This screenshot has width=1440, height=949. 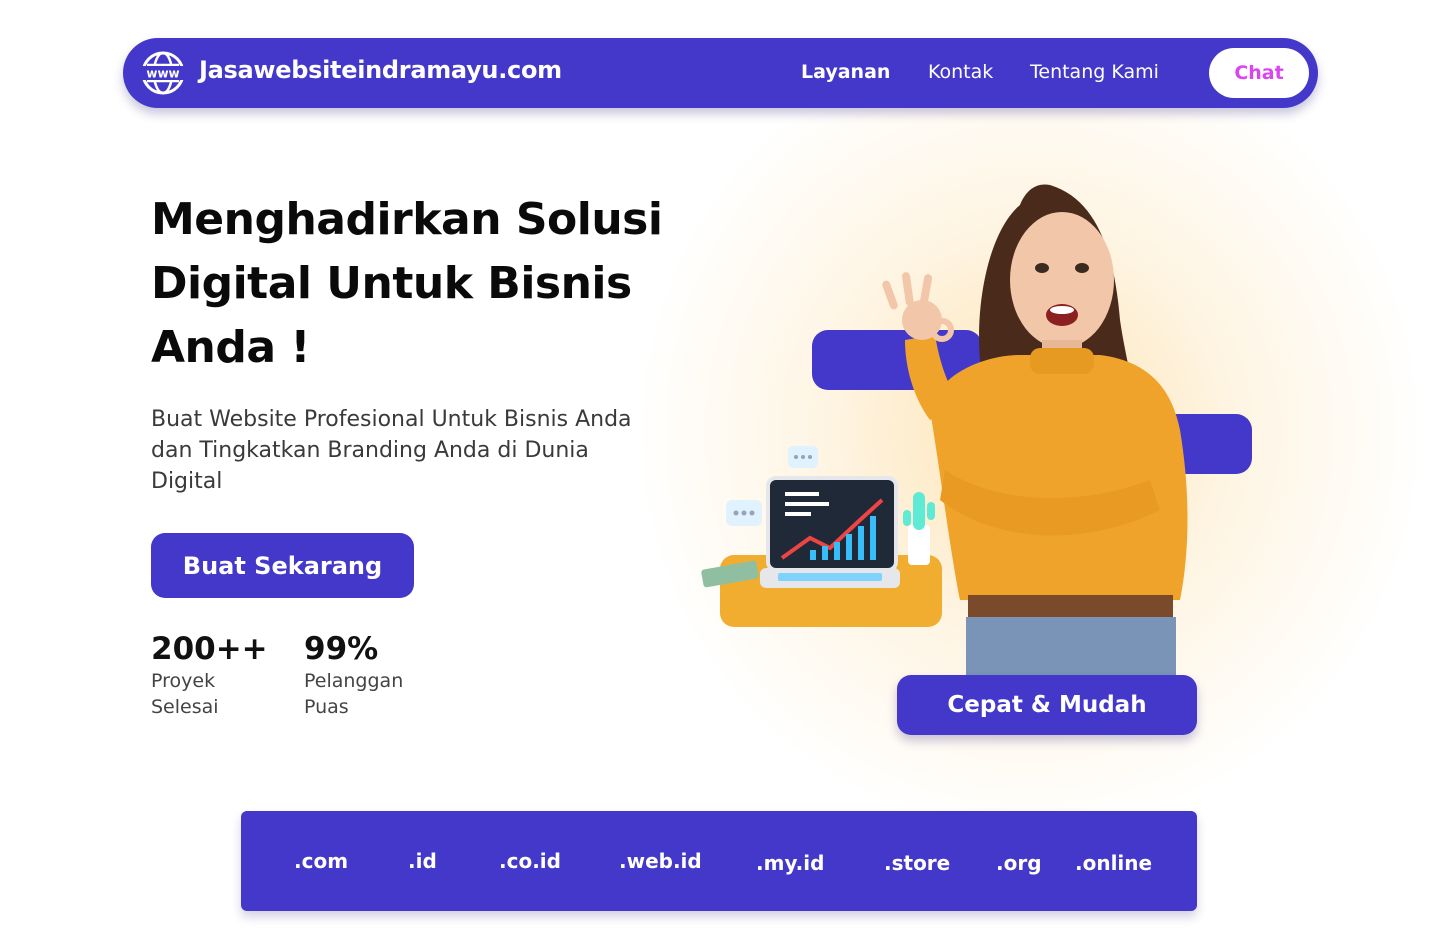 I want to click on globe-icon: www, so click(x=163, y=73).